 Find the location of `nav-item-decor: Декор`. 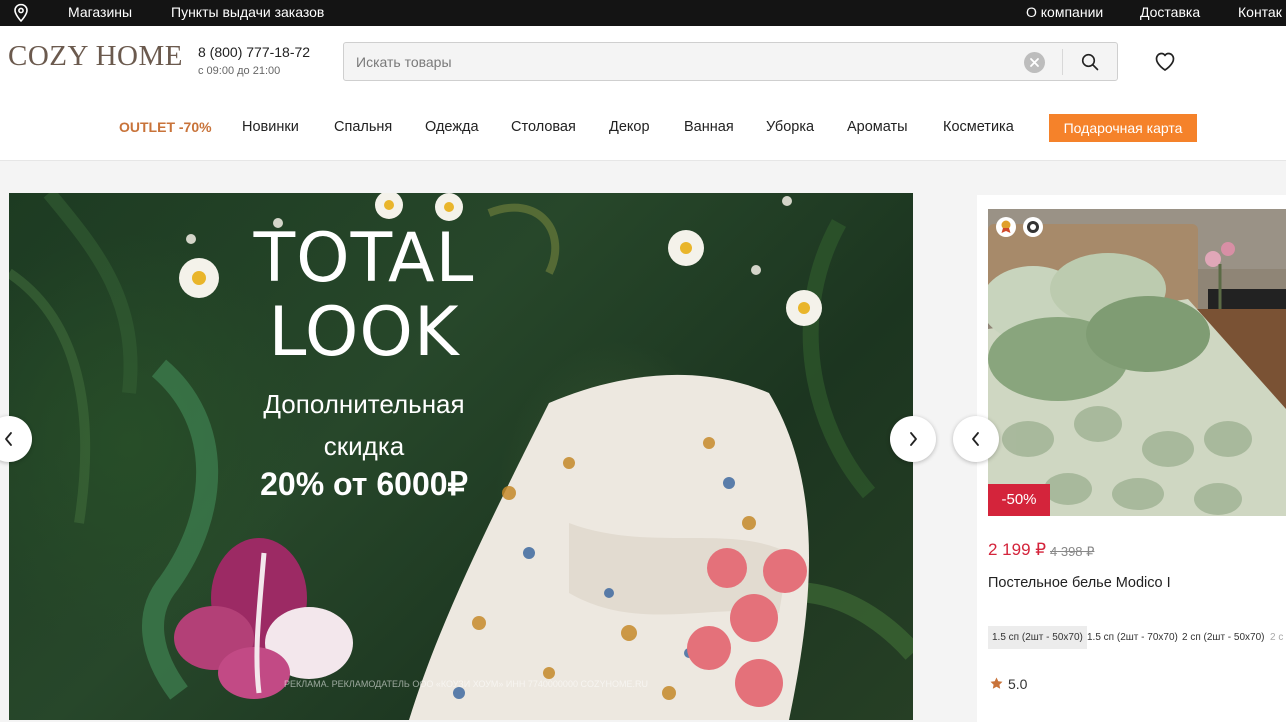

nav-item-decor: Декор is located at coordinates (629, 127).